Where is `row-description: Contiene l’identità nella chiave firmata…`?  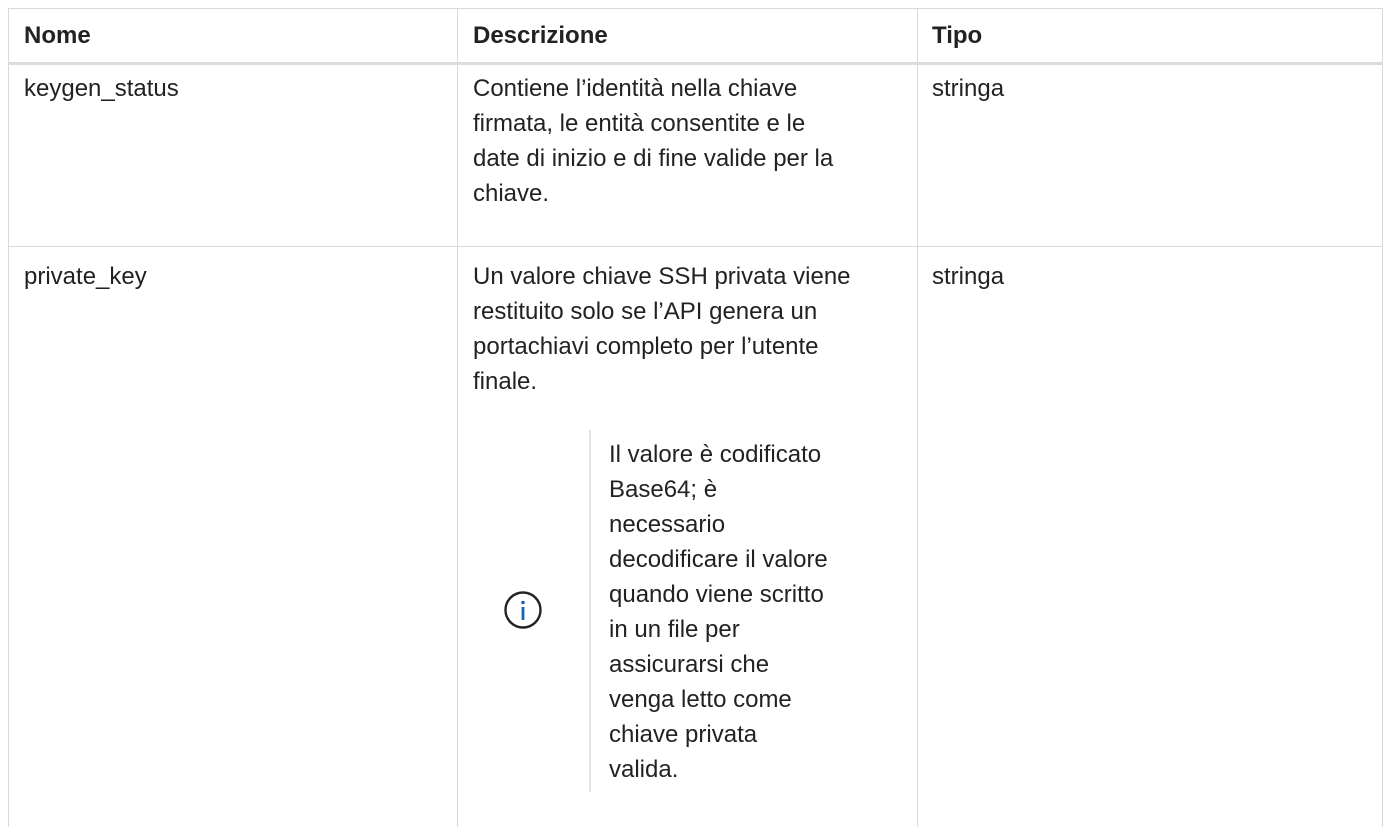 row-description: Contiene l’identità nella chiave firmata… is located at coordinates (693, 141).